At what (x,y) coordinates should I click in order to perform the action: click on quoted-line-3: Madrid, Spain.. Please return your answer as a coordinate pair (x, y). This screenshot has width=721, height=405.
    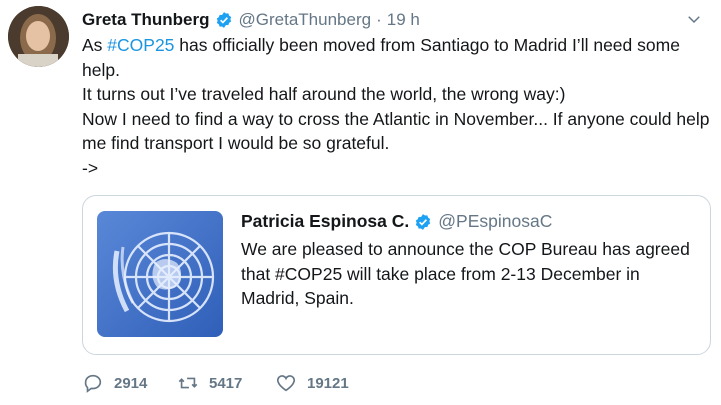
    Looking at the image, I should click on (297, 298).